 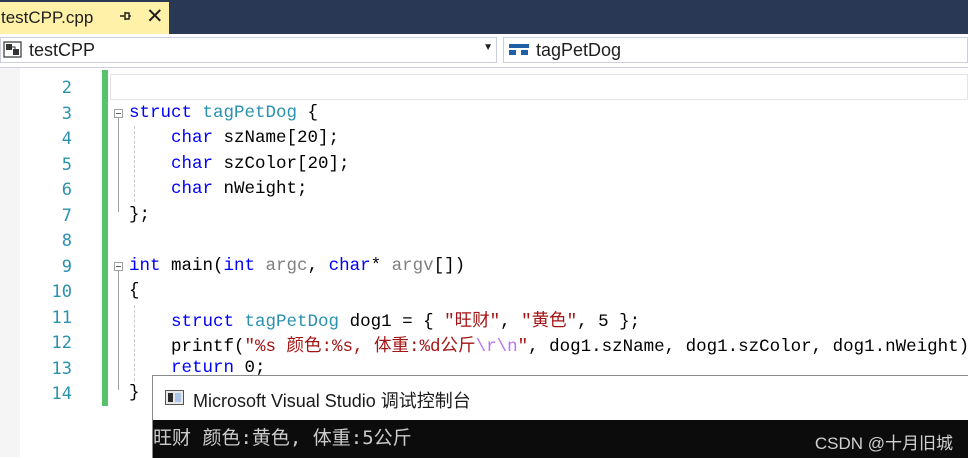 I want to click on chevron-down-icon: ▼, so click(x=488, y=47).